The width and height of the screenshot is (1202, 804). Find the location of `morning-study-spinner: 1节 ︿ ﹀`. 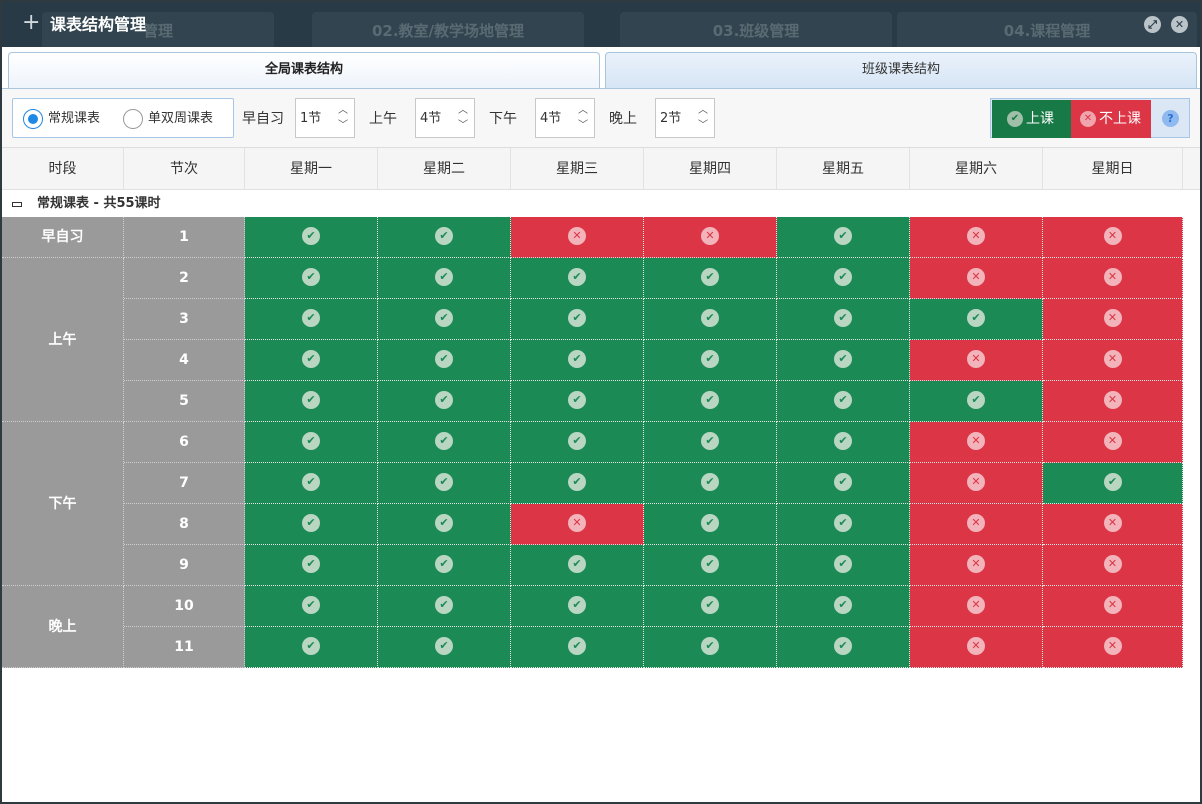

morning-study-spinner: 1节 ︿ ﹀ is located at coordinates (325, 118).